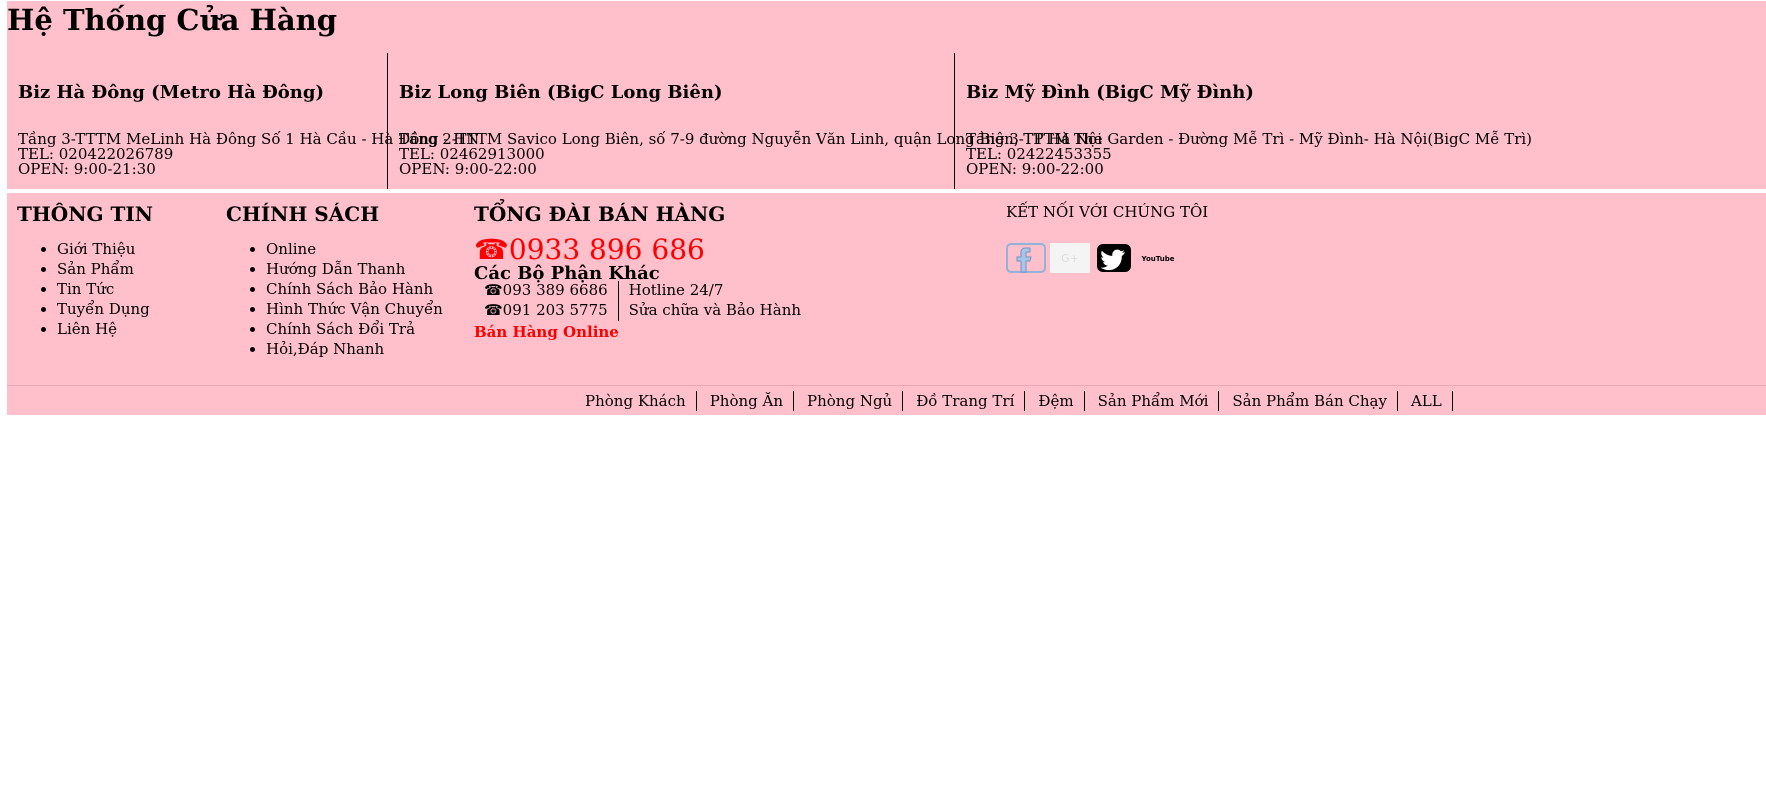 The height and width of the screenshot is (807, 1766). I want to click on department-label: Sửa chữa và Bảo Hành, so click(715, 310).